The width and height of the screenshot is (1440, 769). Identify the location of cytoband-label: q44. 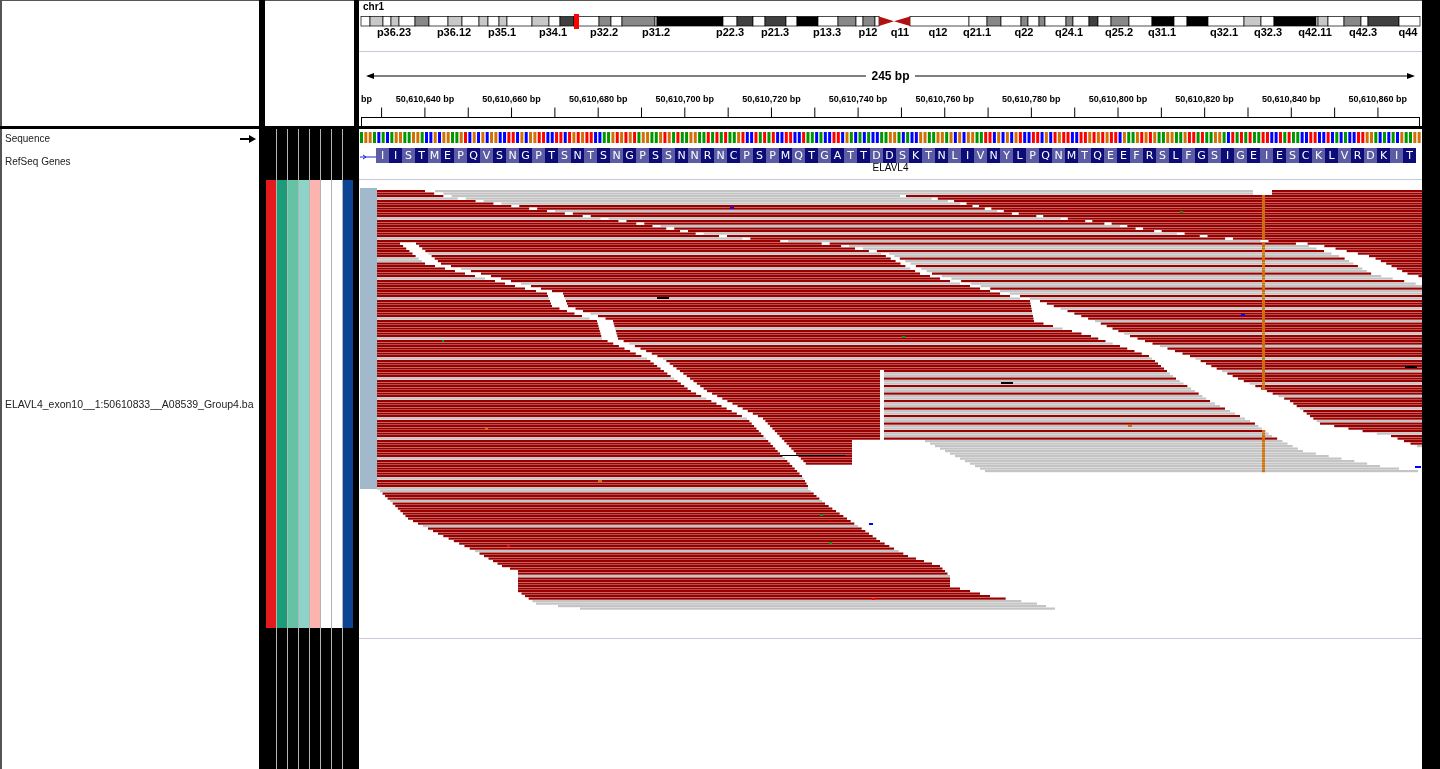
(1408, 32).